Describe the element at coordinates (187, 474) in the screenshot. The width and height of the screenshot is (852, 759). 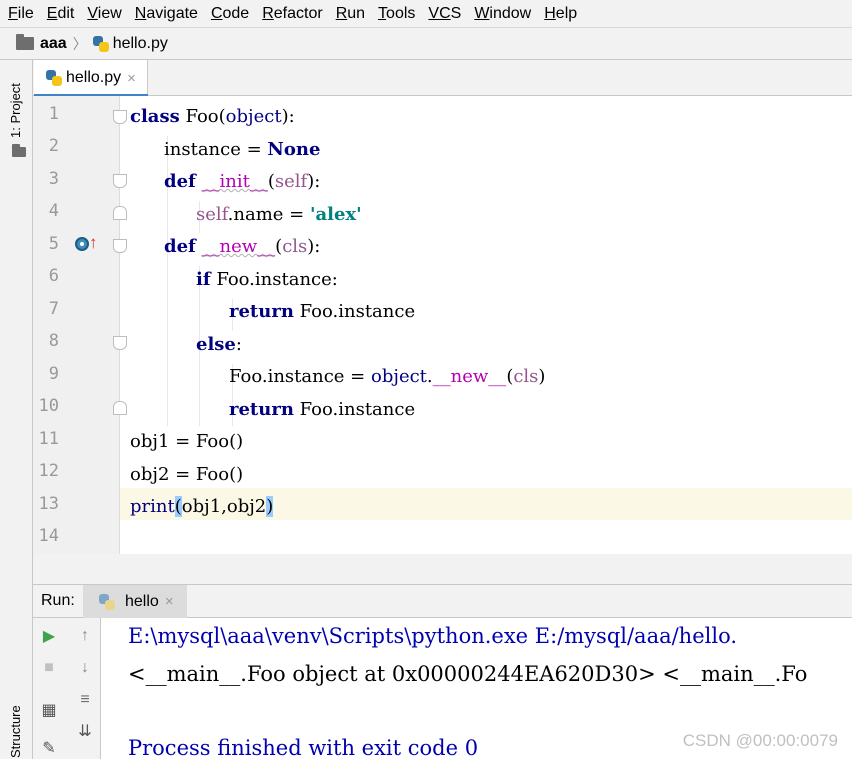
I see `code-line-12: obj2 = Foo()` at that location.